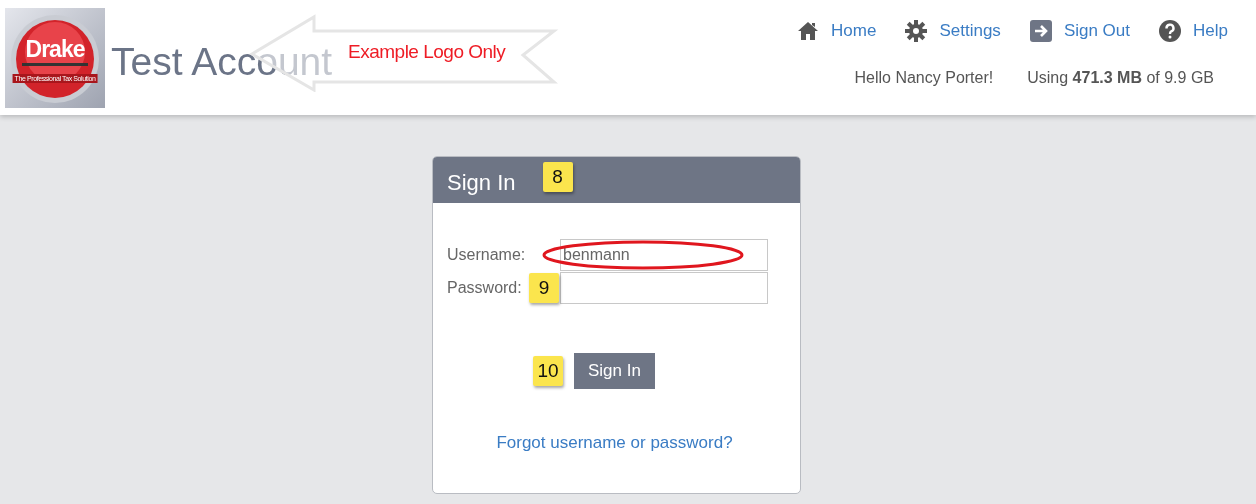  Describe the element at coordinates (924, 78) in the screenshot. I see `greeting-text: Hello Nancy Porter!` at that location.